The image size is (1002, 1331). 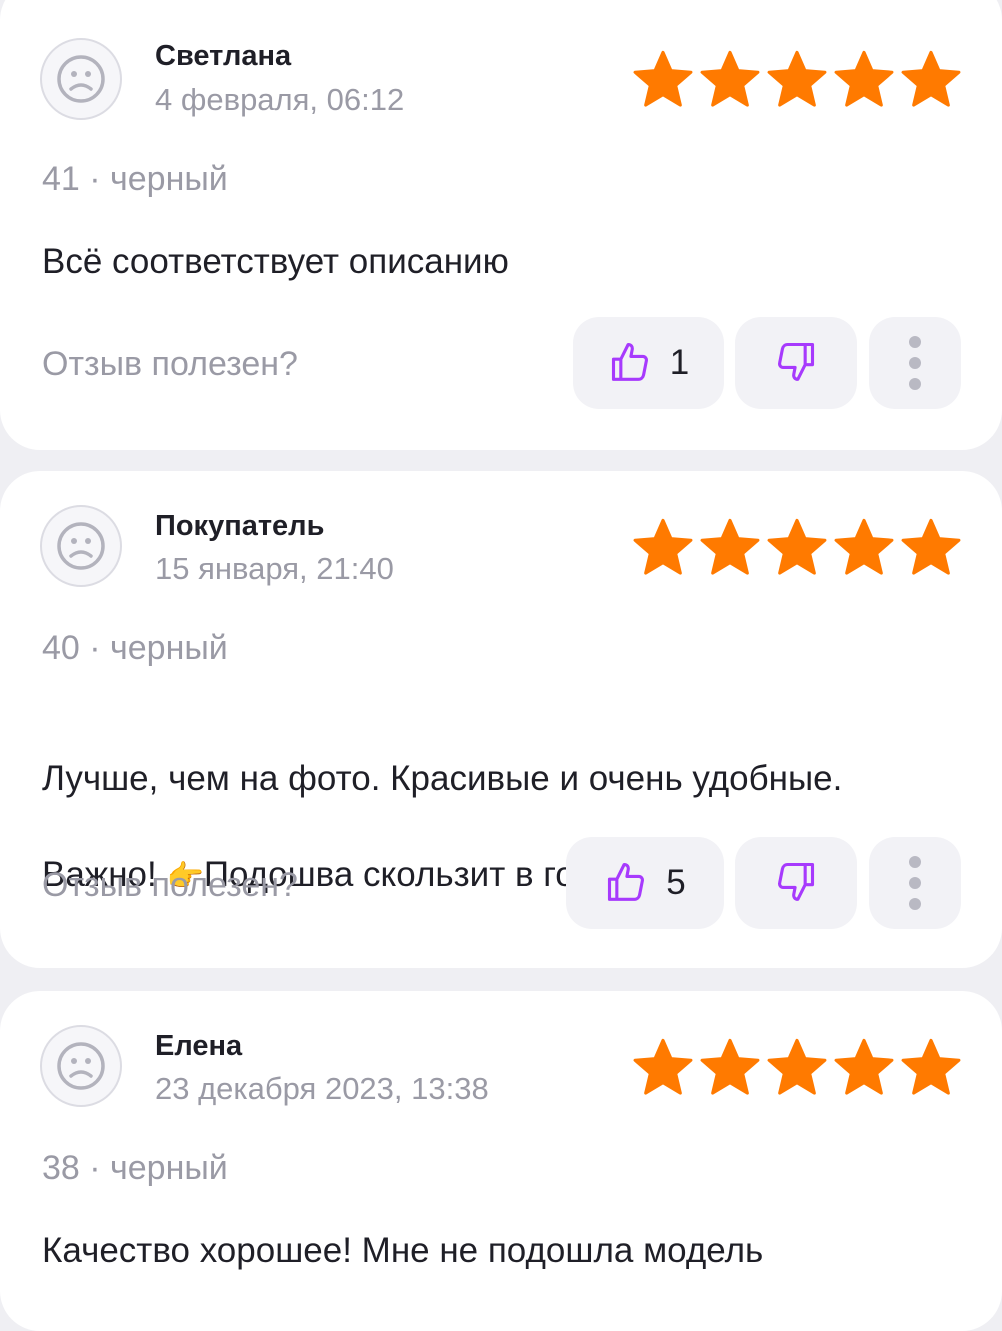 What do you see at coordinates (403, 1250) in the screenshot?
I see `review-text: Качество хорошее! Мне не подошла модель` at bounding box center [403, 1250].